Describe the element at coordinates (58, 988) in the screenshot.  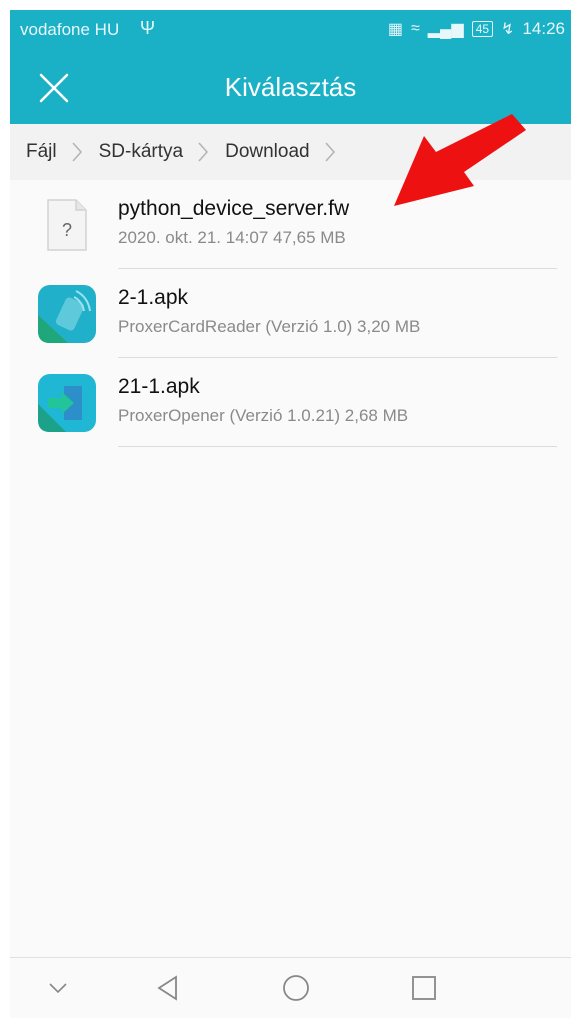
I see `chevron-down-icon` at that location.